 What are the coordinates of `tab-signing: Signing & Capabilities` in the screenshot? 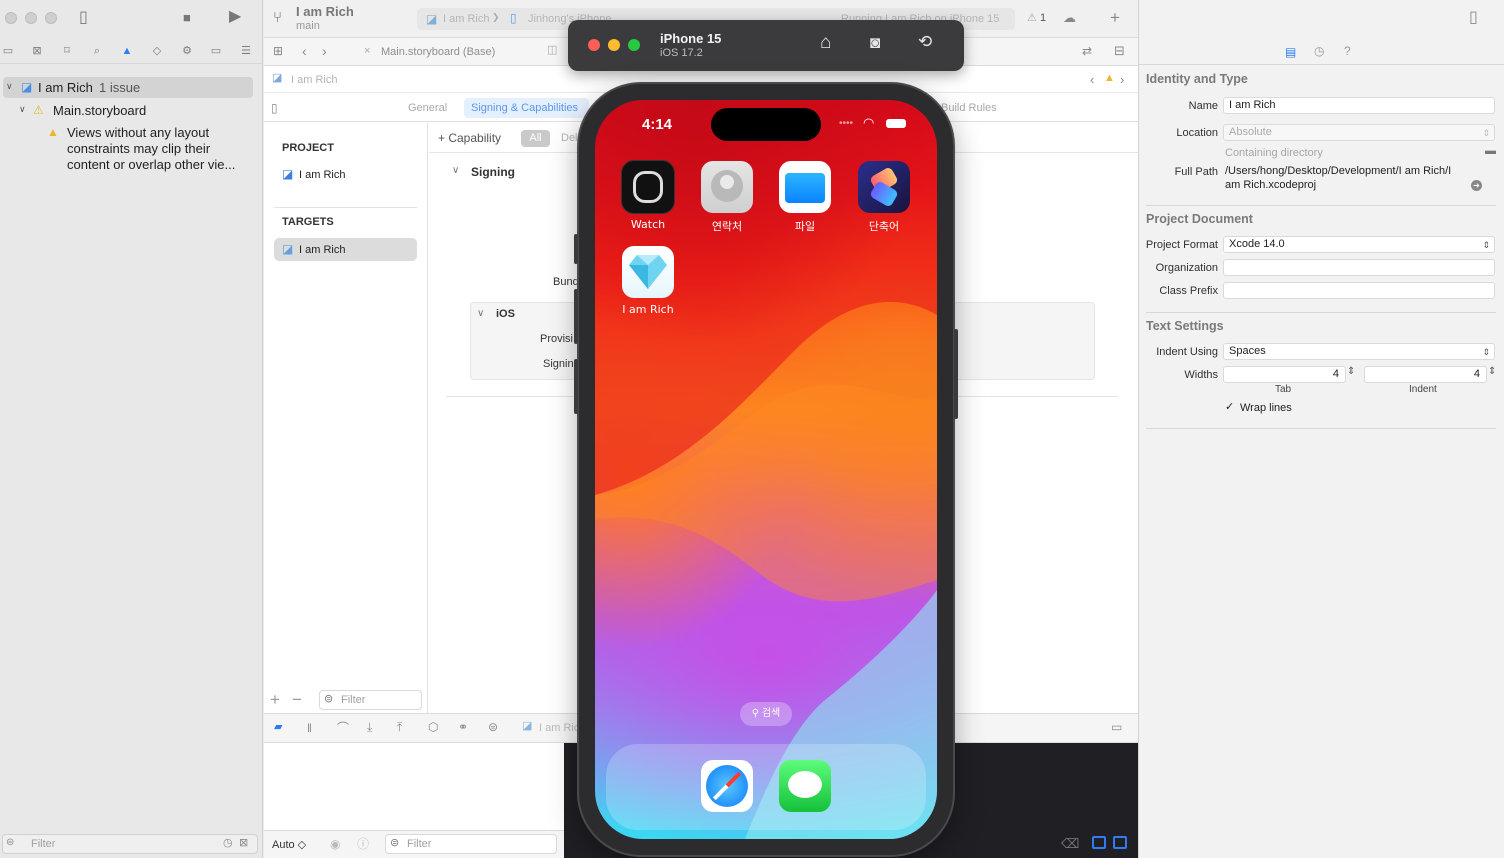 It's located at (524, 108).